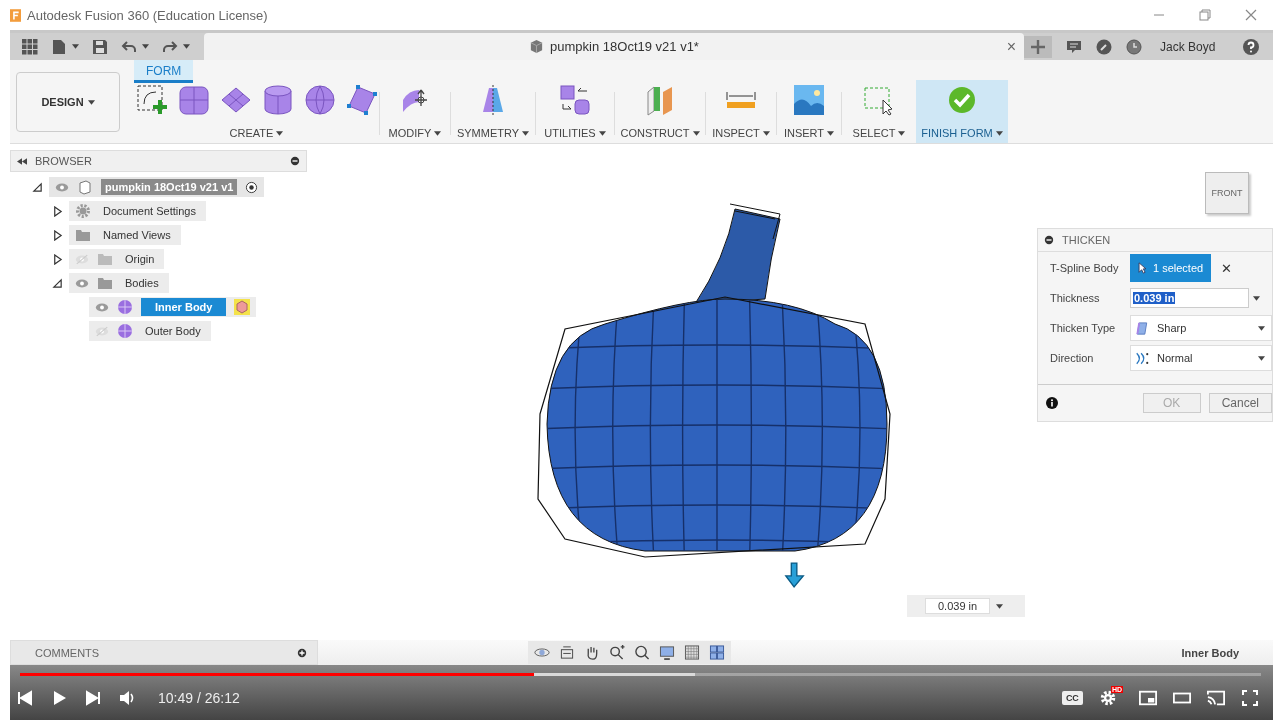 The image size is (1273, 720). What do you see at coordinates (1038, 46) in the screenshot?
I see `new-tab-icon` at bounding box center [1038, 46].